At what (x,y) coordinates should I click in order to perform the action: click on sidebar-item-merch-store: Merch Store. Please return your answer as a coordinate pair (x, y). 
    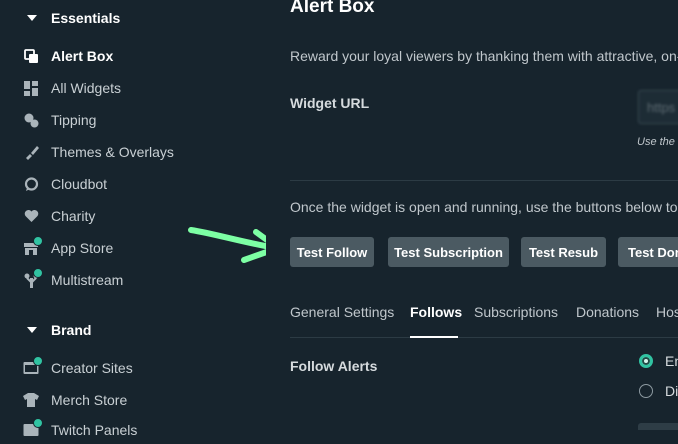
    Looking at the image, I should click on (133, 400).